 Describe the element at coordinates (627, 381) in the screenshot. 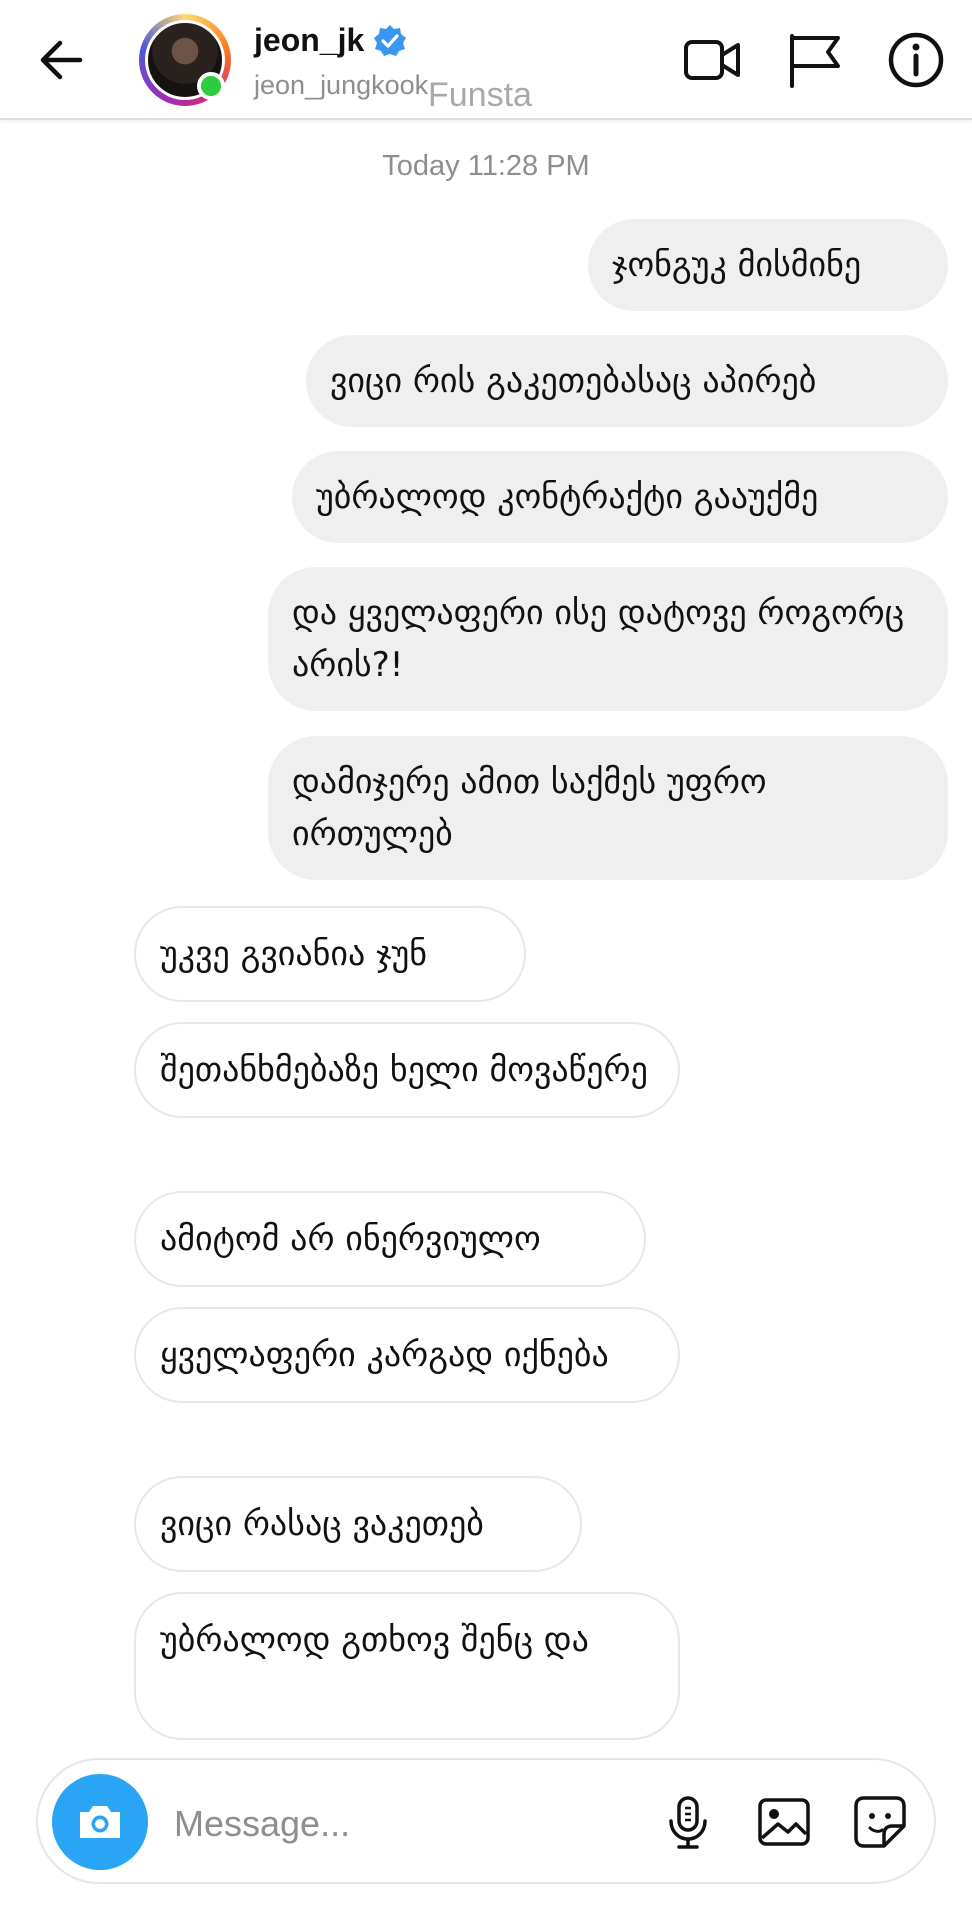

I see `sent-message: ვიცი რის გაკეთებასაც აპირებ` at that location.